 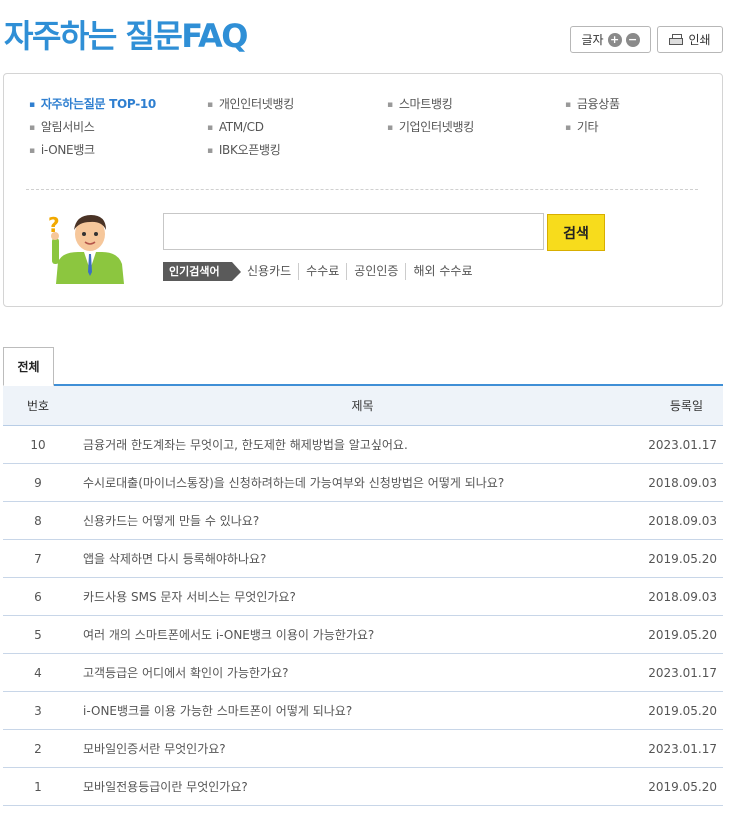 What do you see at coordinates (38, 520) in the screenshot?
I see `row-number: 8` at bounding box center [38, 520].